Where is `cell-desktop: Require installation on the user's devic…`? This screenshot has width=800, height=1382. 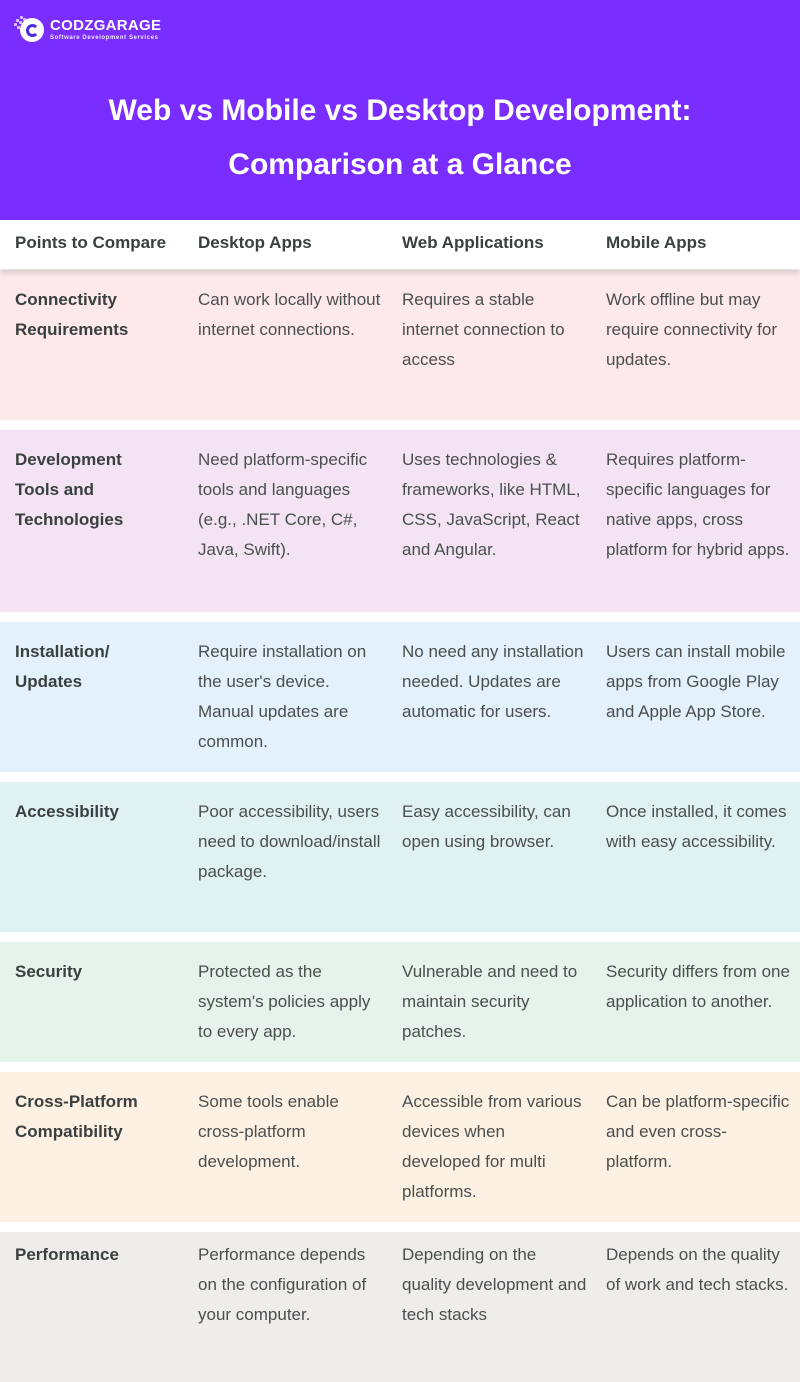
cell-desktop: Require installation on the user's devic… is located at coordinates (282, 696).